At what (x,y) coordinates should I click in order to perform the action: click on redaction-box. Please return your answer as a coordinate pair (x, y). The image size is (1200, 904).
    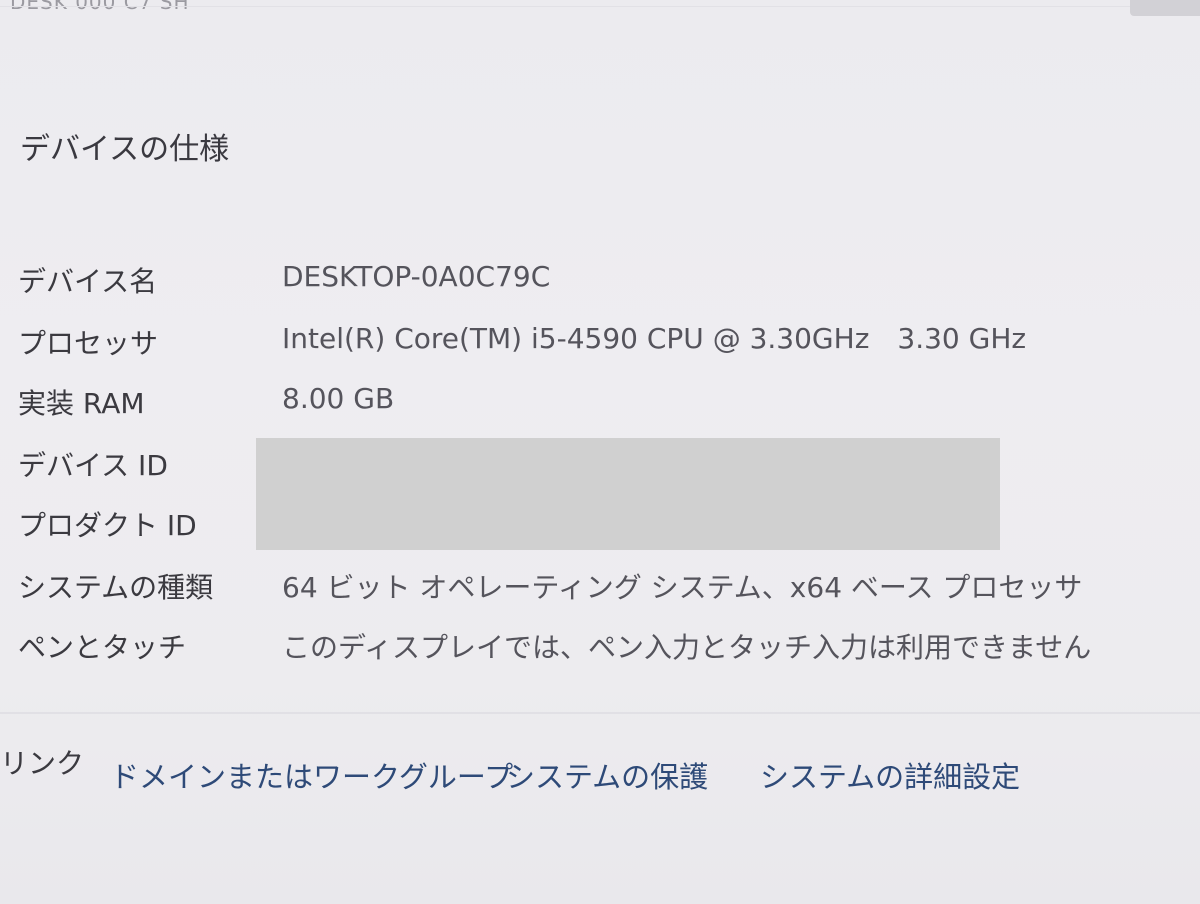
    Looking at the image, I should click on (628, 494).